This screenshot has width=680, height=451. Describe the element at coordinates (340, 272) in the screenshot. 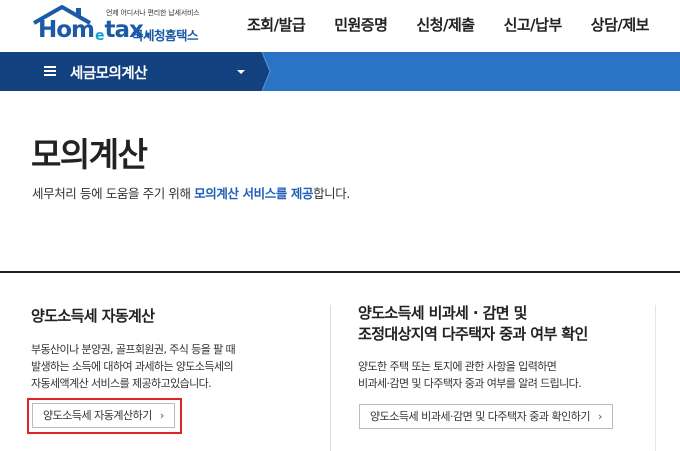

I see `section-divider` at that location.